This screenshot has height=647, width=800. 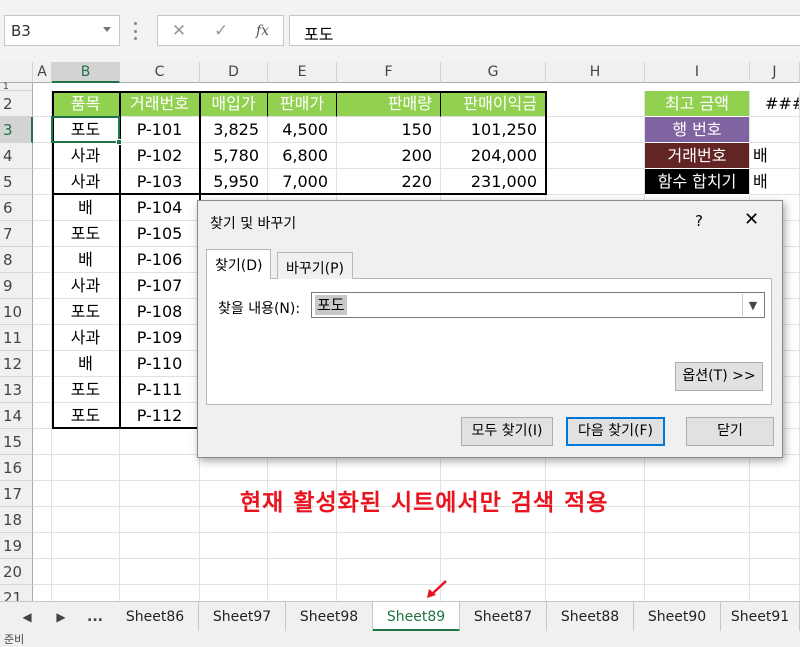 What do you see at coordinates (16, 156) in the screenshot?
I see `row-header-4: 4` at bounding box center [16, 156].